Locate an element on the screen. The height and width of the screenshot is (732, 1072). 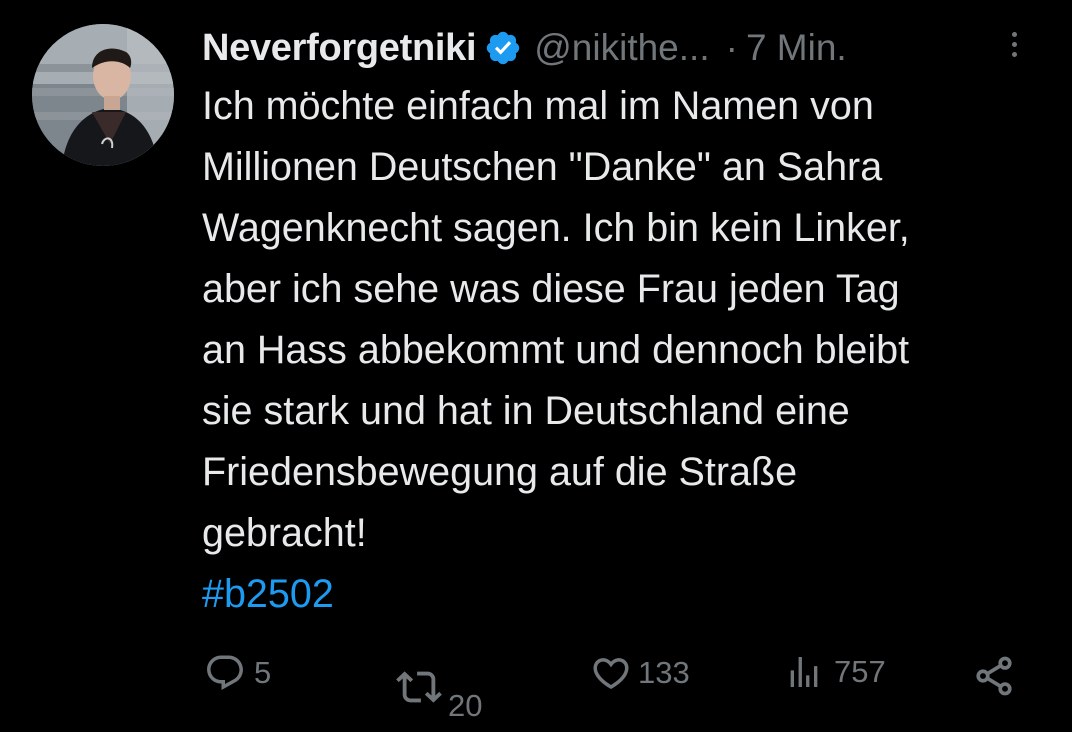
timestamp: 7 Min. is located at coordinates (796, 48).